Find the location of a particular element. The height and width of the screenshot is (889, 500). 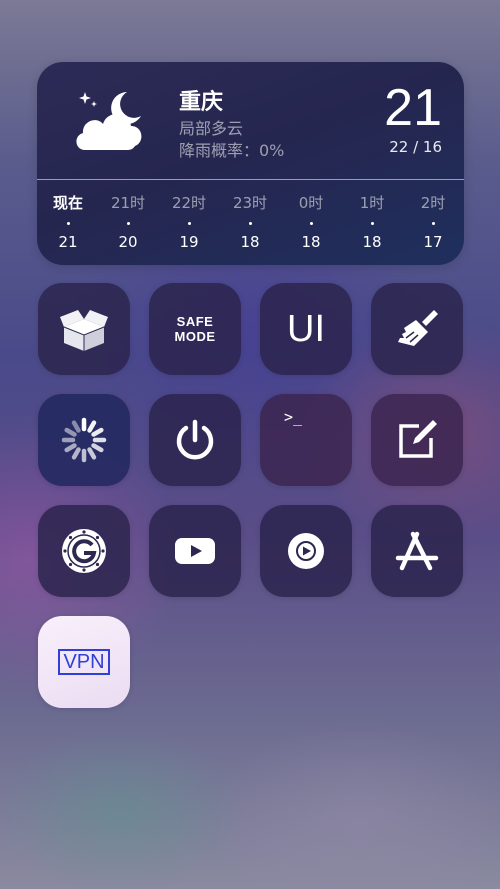

hour-label: 23时 is located at coordinates (250, 203).